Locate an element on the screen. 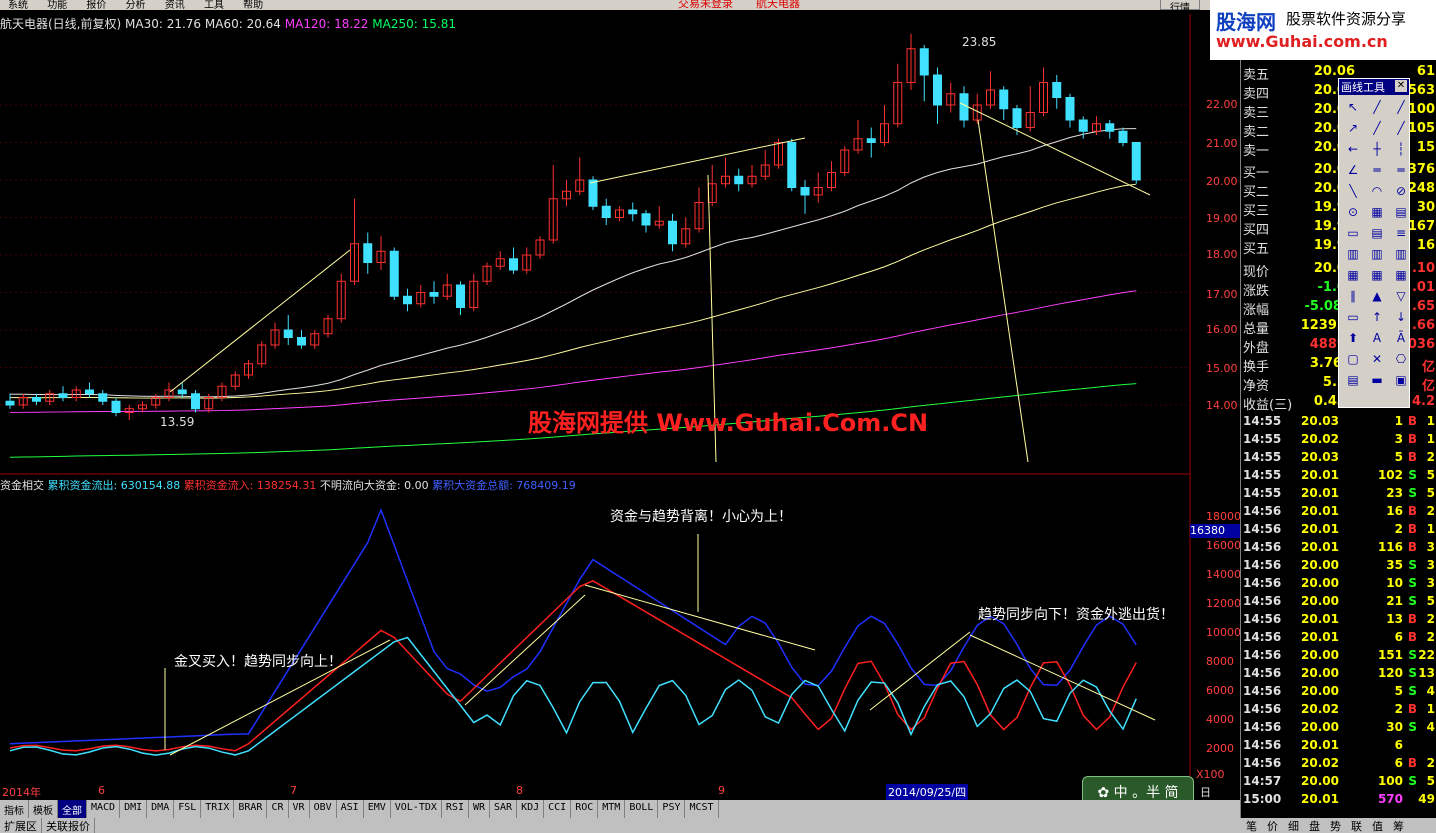 This screenshot has height=833, width=1436. draw-tool-icon: ↓ is located at coordinates (1401, 317).